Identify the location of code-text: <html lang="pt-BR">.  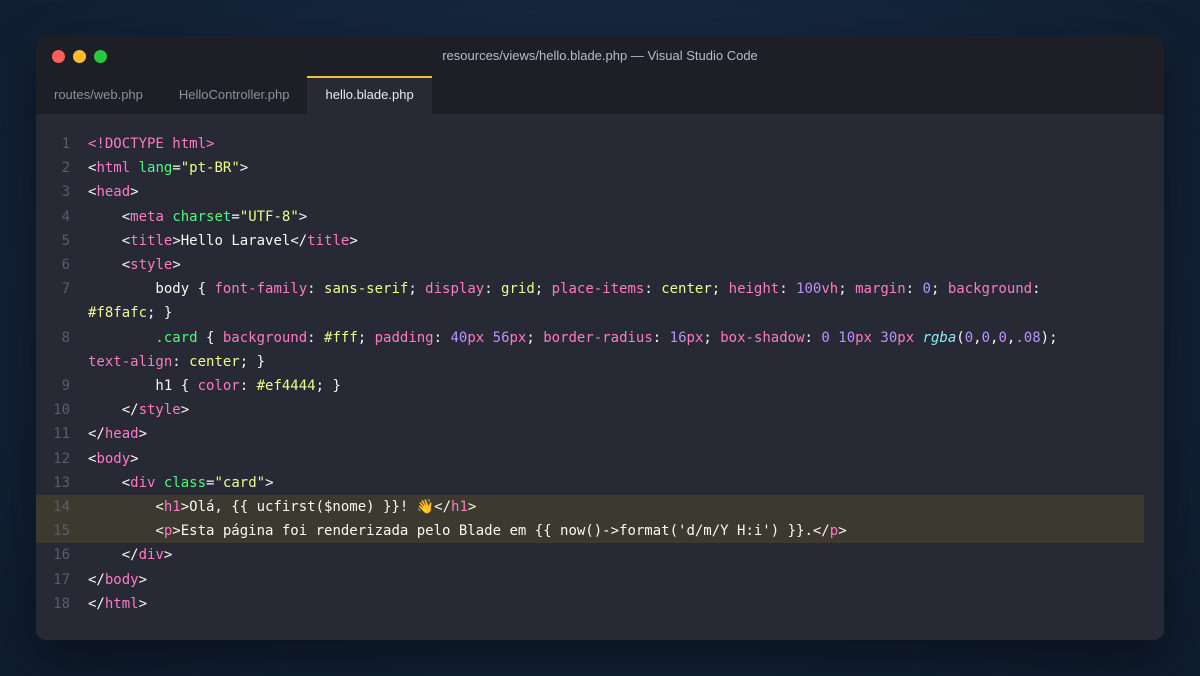
(626, 168).